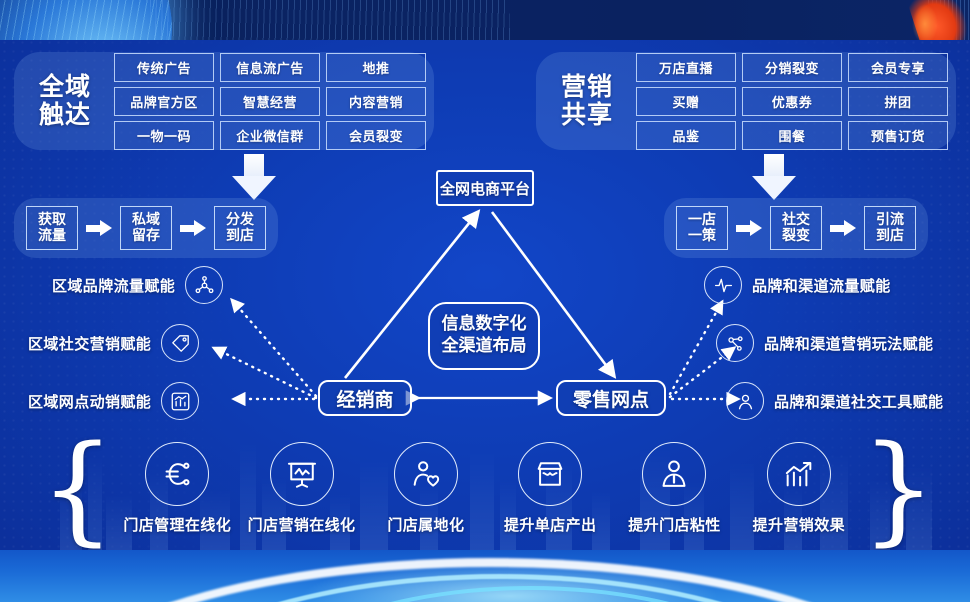  Describe the element at coordinates (301, 473) in the screenshot. I see `presentation-chart-icon` at that location.